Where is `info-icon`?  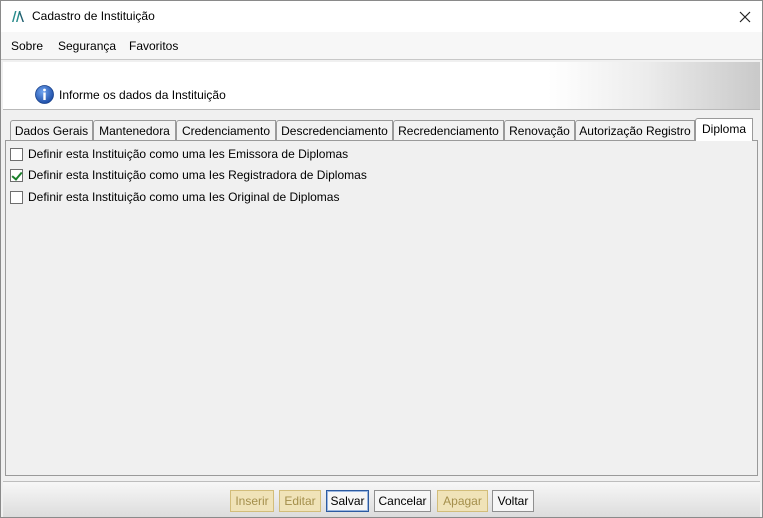 info-icon is located at coordinates (44, 94).